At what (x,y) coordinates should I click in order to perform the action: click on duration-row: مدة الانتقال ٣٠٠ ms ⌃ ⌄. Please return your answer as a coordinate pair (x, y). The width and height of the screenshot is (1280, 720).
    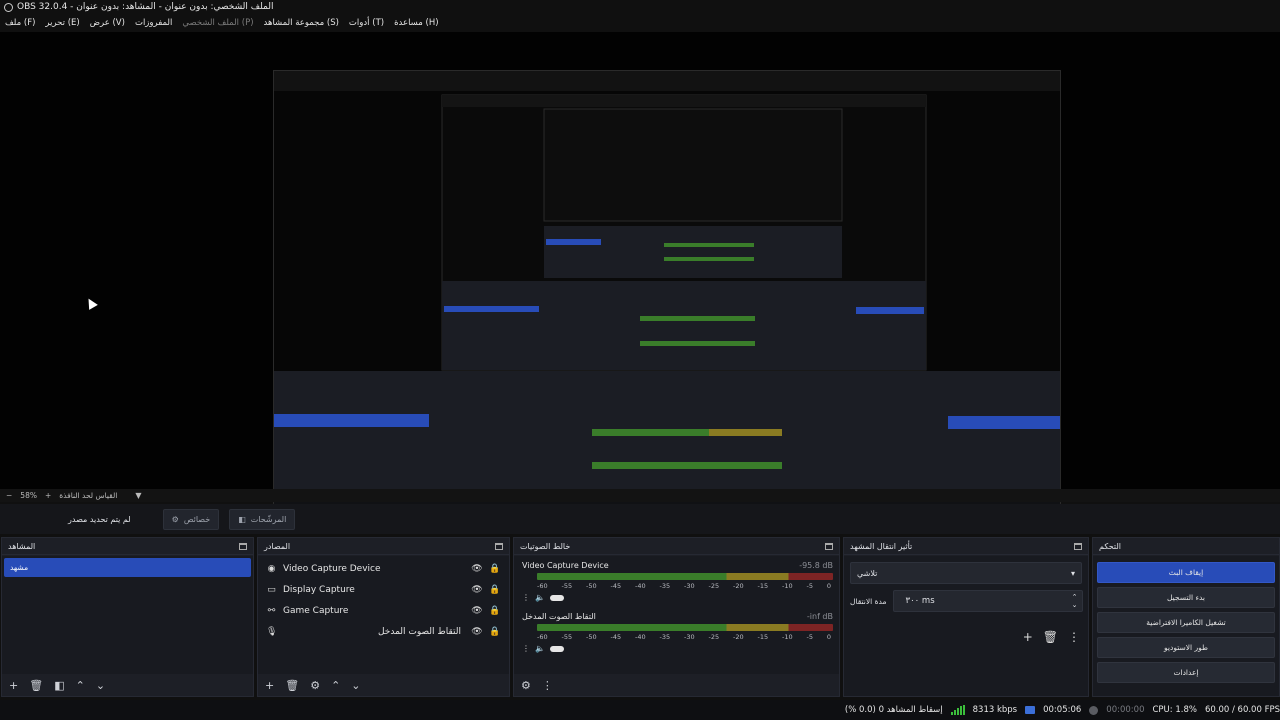
    Looking at the image, I should click on (966, 601).